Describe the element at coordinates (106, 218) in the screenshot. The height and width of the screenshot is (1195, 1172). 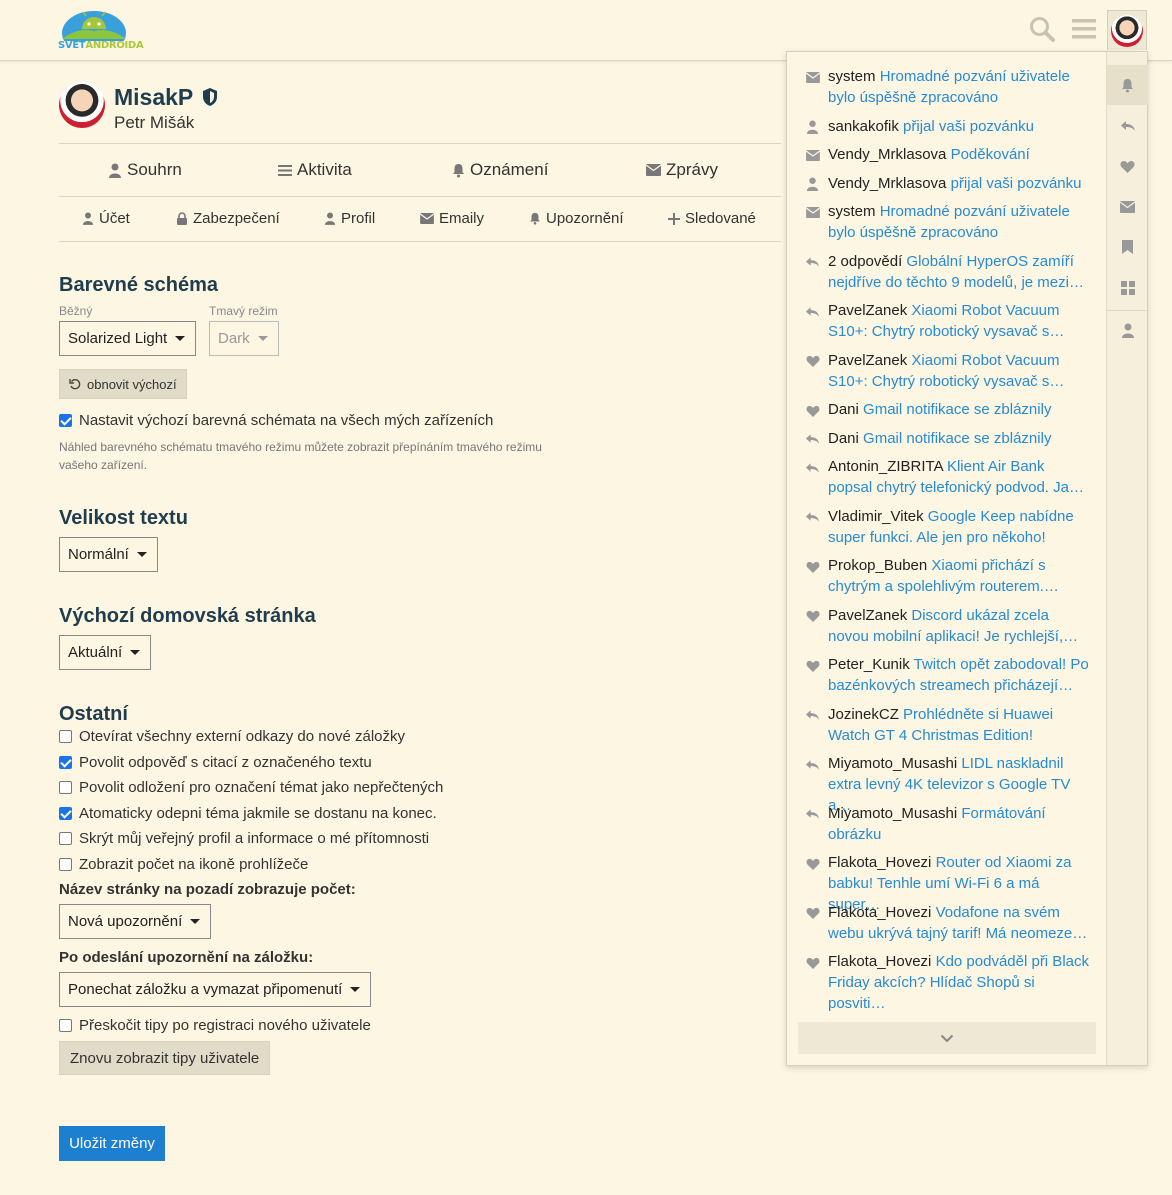
I see `tab-account: Účet` at that location.